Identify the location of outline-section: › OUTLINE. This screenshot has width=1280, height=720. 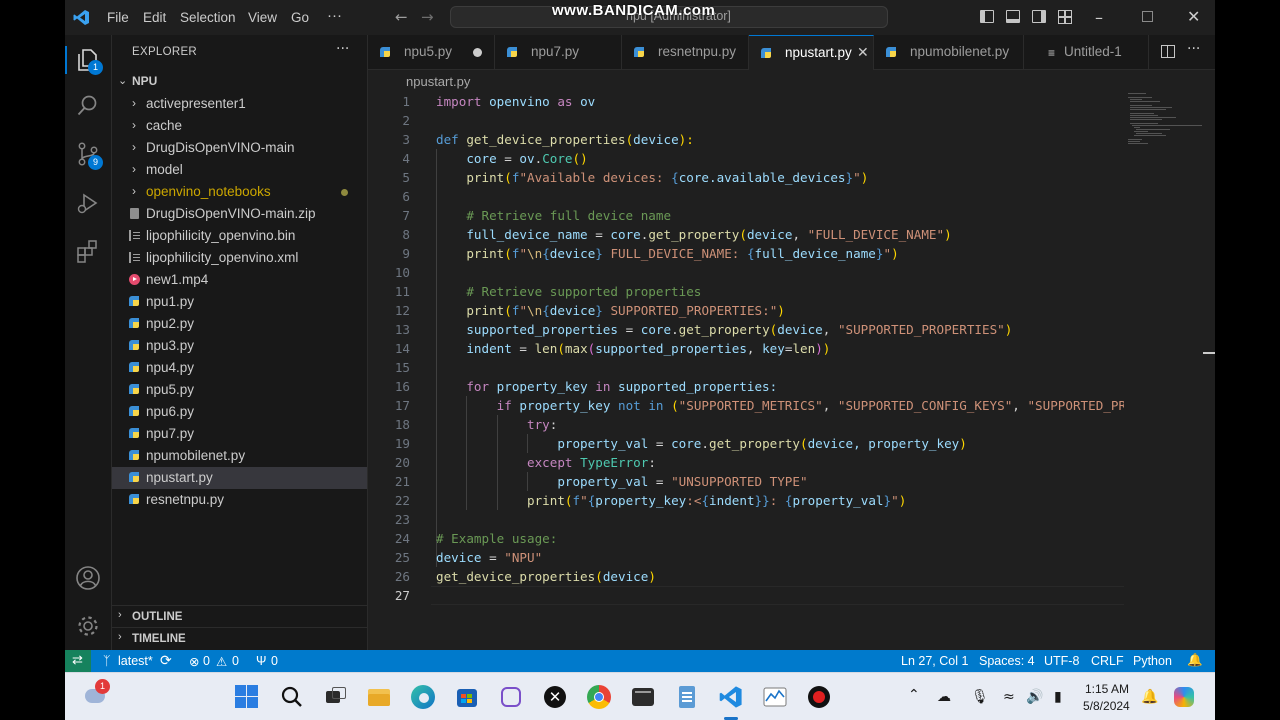
(239, 616).